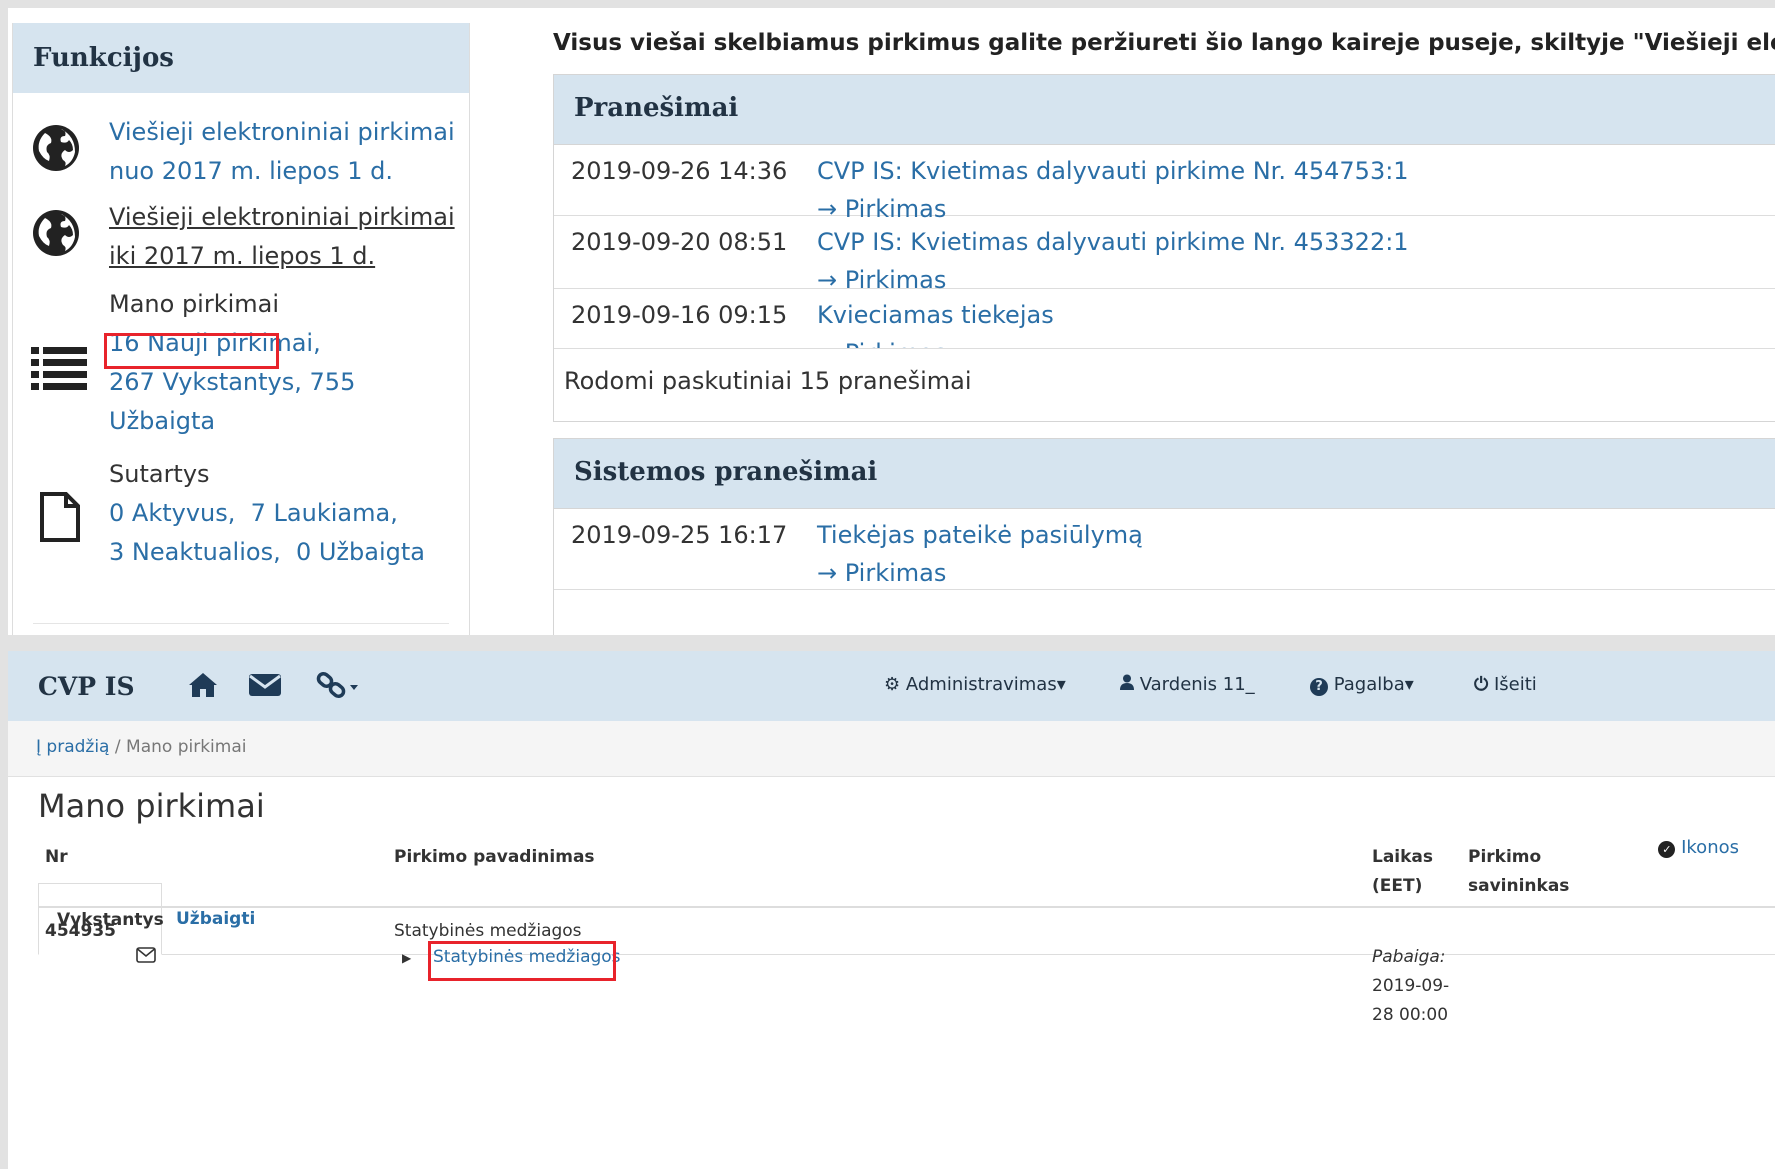  Describe the element at coordinates (1127, 684) in the screenshot. I see `user-icon` at that location.